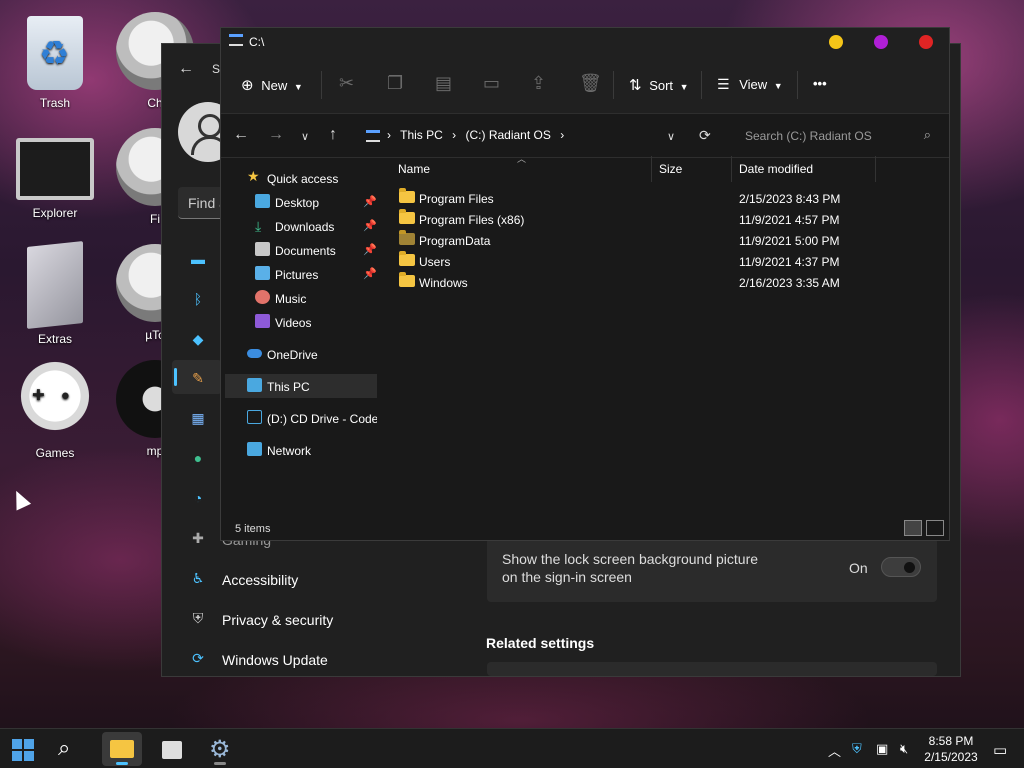 The image size is (1024, 768). I want to click on file-row: Program Files 2/15/2023 8:43 PM, so click(672, 198).